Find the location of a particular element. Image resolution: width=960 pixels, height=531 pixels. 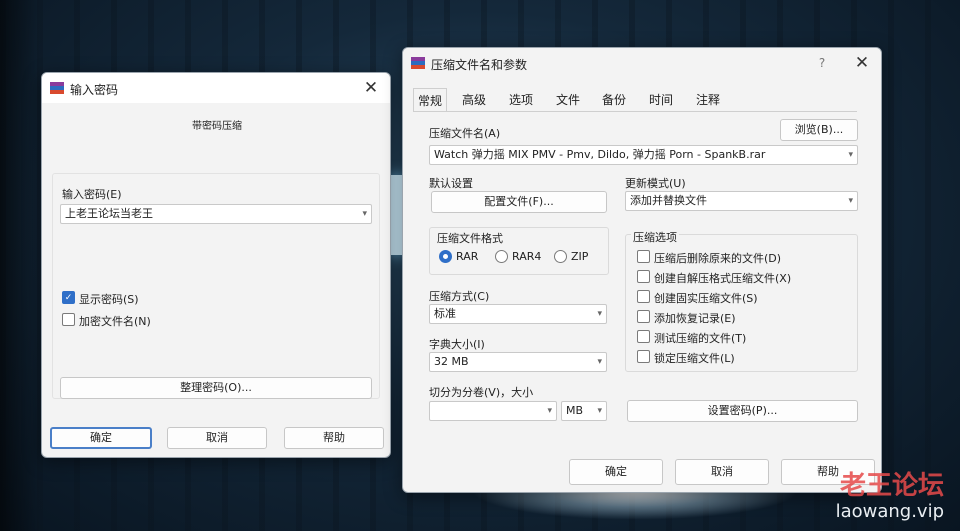

compression-method-label: 压缩方式(C) is located at coordinates (459, 296).